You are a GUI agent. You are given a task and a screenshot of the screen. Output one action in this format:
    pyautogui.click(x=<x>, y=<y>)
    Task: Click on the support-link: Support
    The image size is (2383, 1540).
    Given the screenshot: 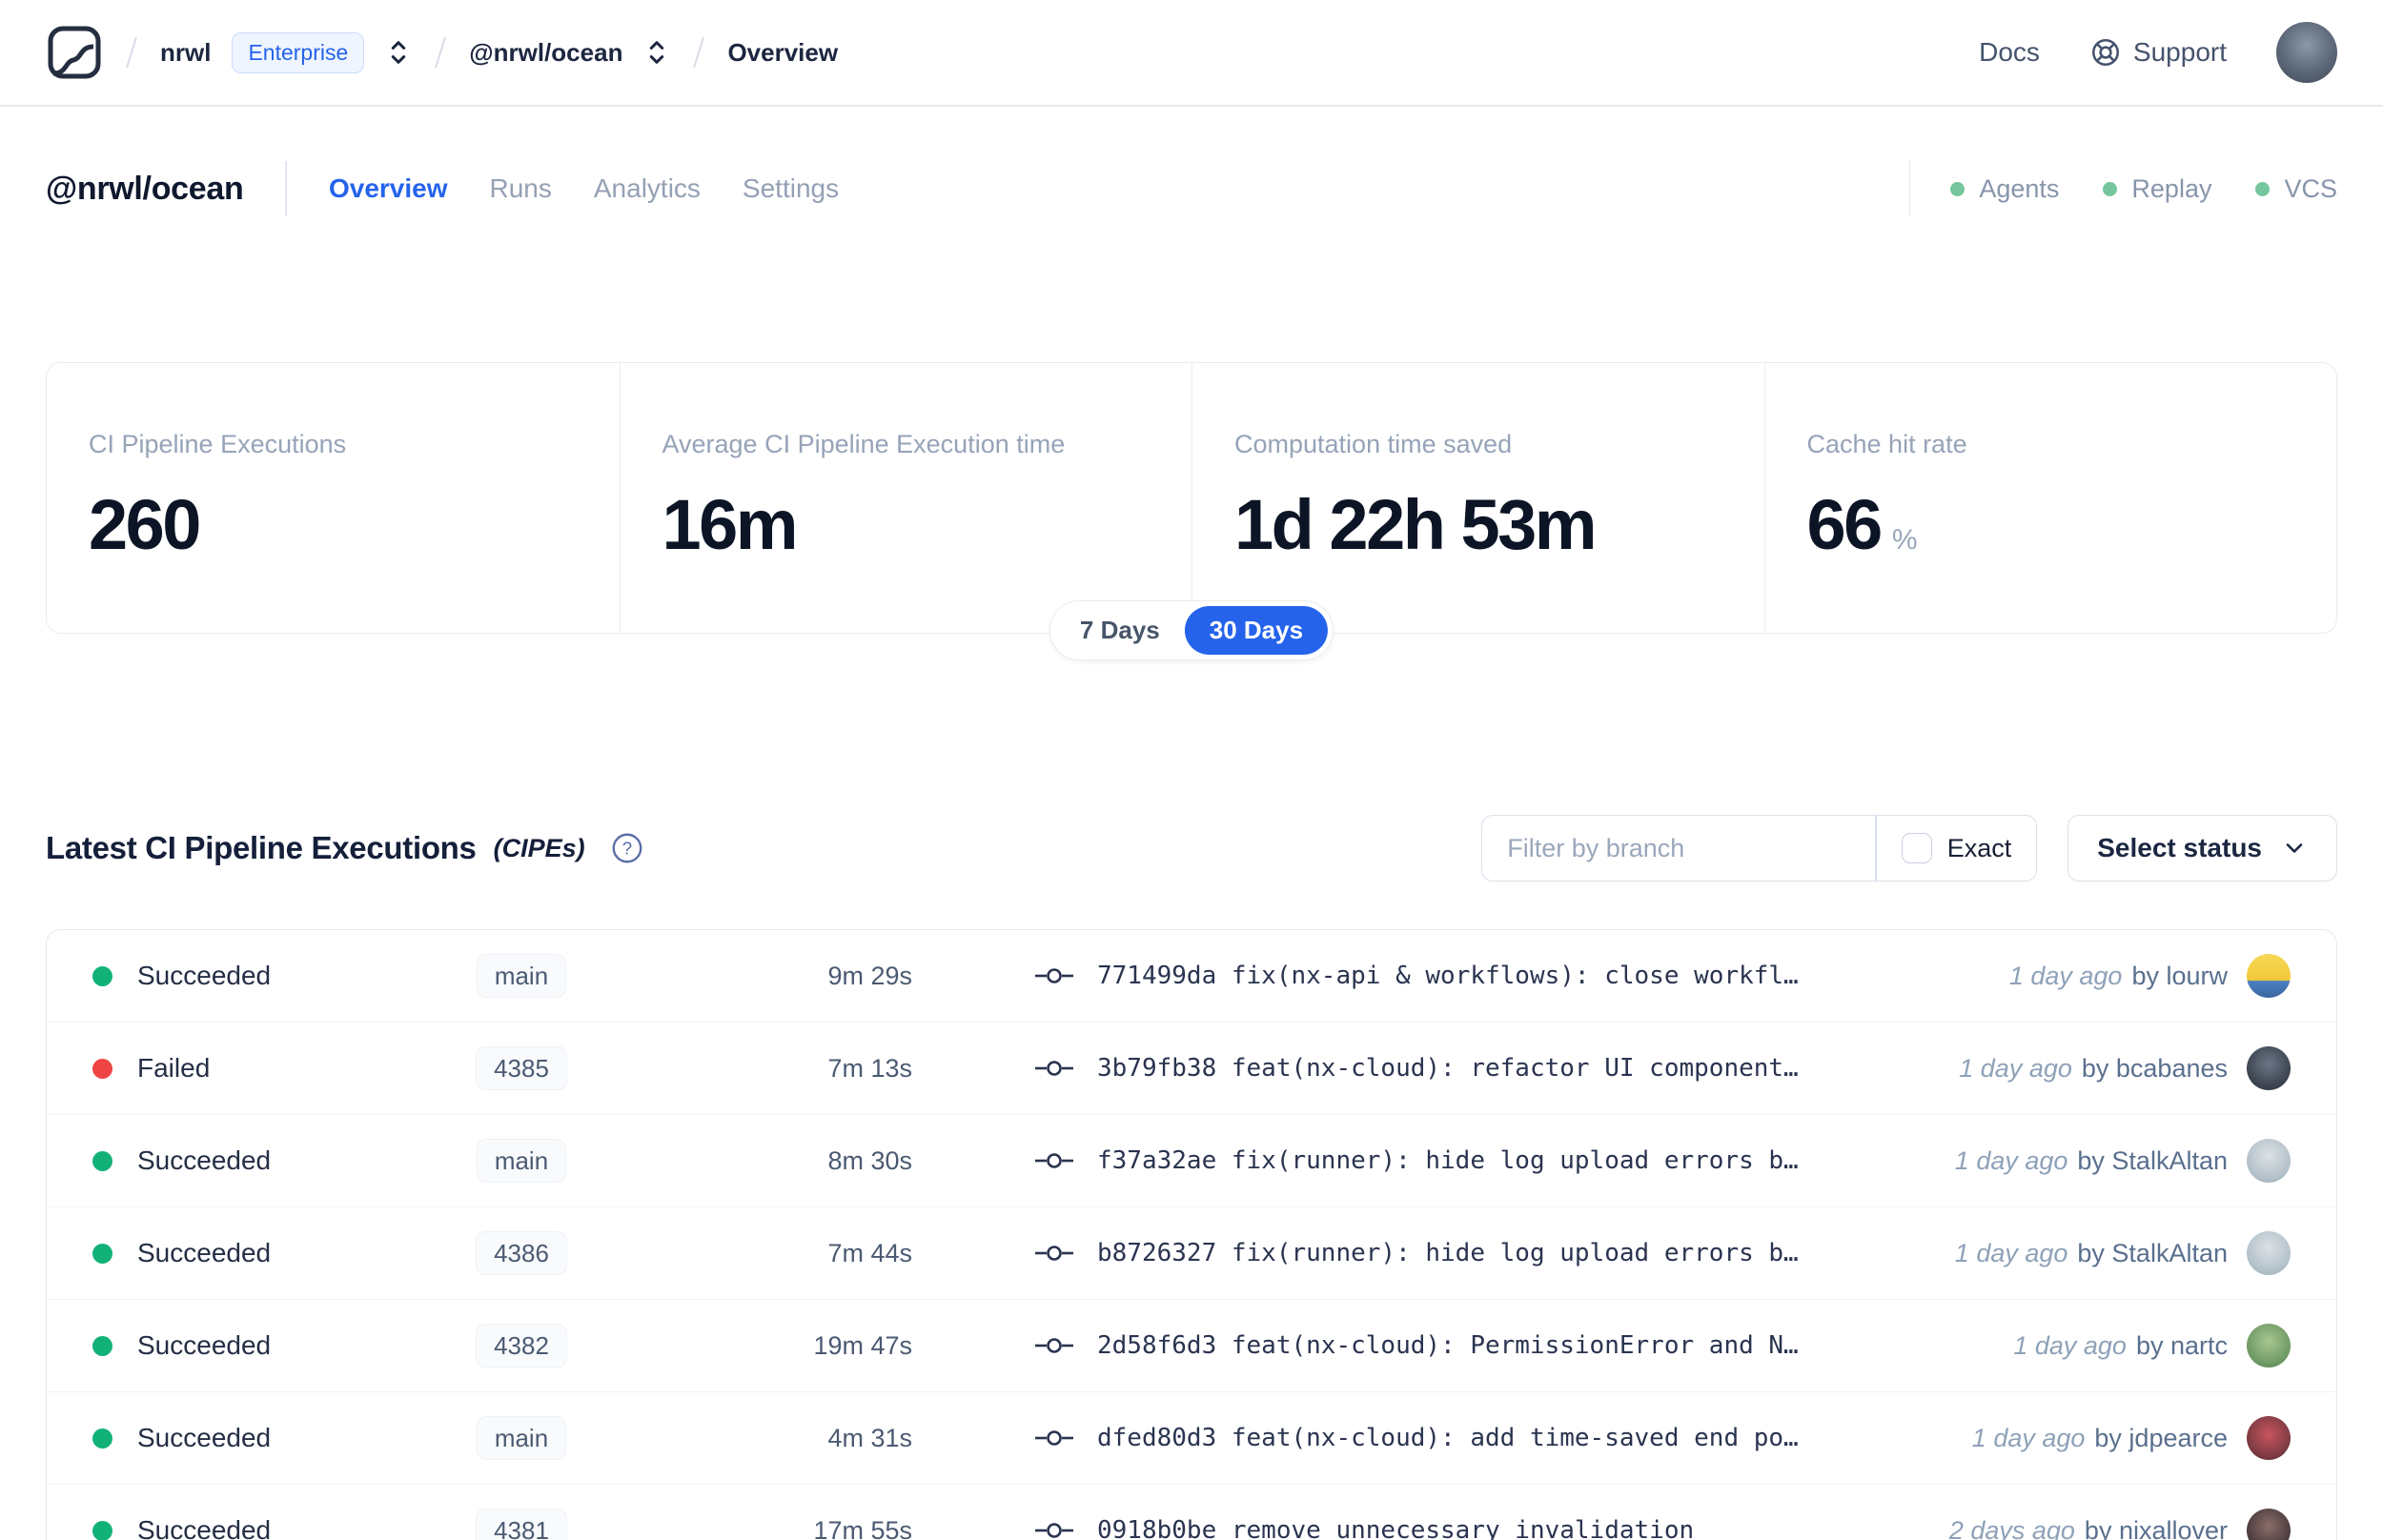 What is the action you would take?
    pyautogui.click(x=2158, y=52)
    